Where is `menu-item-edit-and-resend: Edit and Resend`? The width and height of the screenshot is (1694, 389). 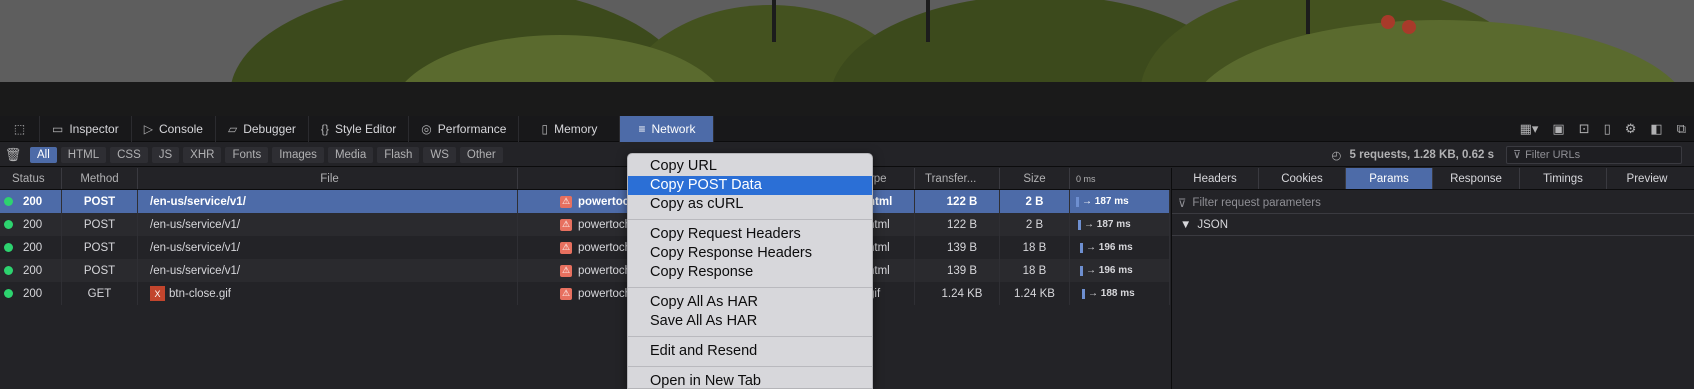 menu-item-edit-and-resend: Edit and Resend is located at coordinates (750, 351).